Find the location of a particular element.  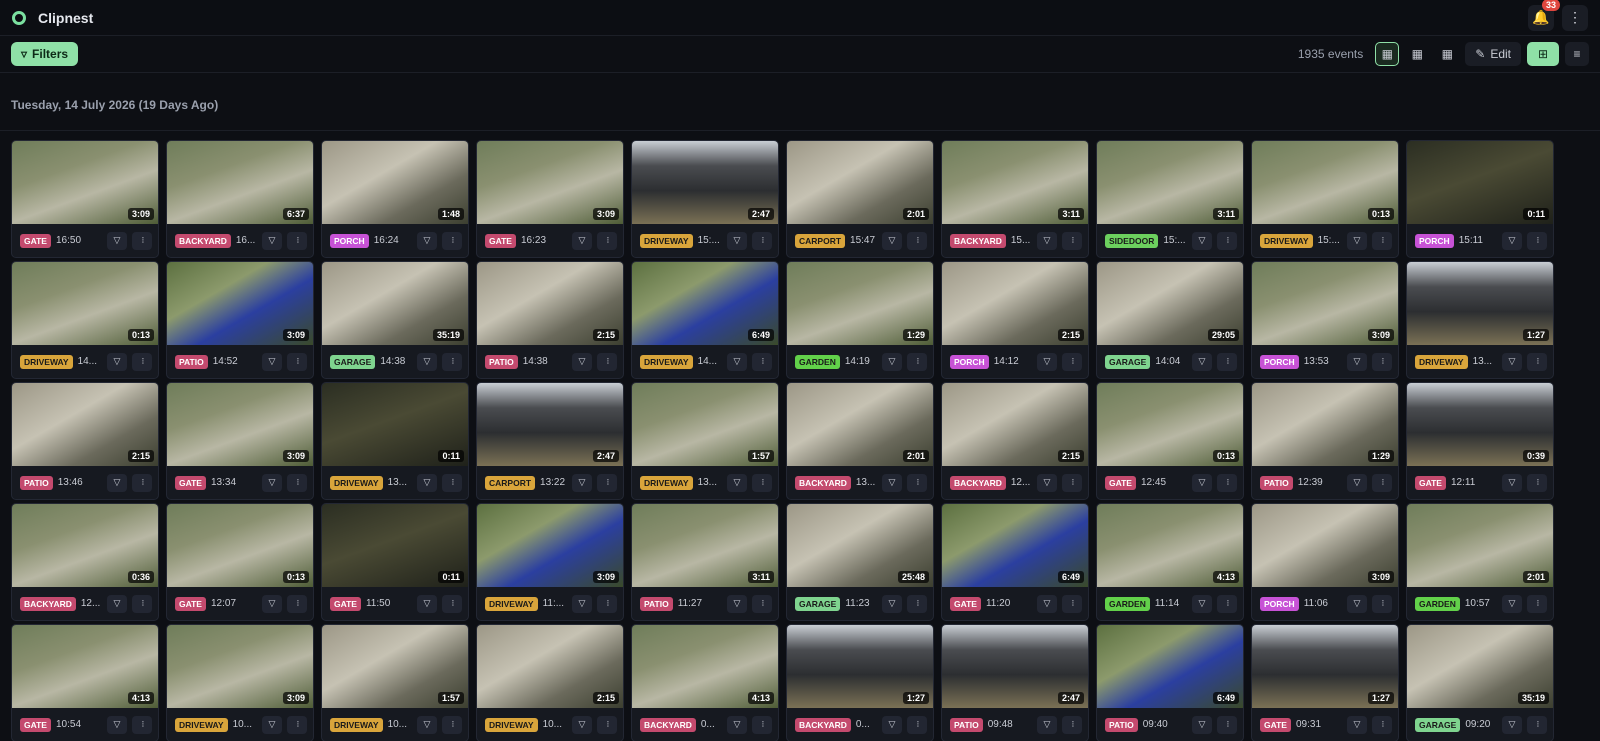

event-card: 2:47 CARPORT 13:22 ▽ ⁝ is located at coordinates (550, 441).